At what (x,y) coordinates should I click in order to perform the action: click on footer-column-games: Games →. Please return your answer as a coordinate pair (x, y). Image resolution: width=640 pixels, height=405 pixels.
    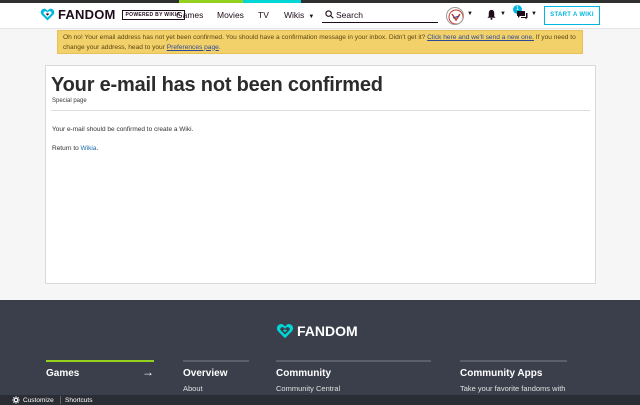
    Looking at the image, I should click on (100, 369).